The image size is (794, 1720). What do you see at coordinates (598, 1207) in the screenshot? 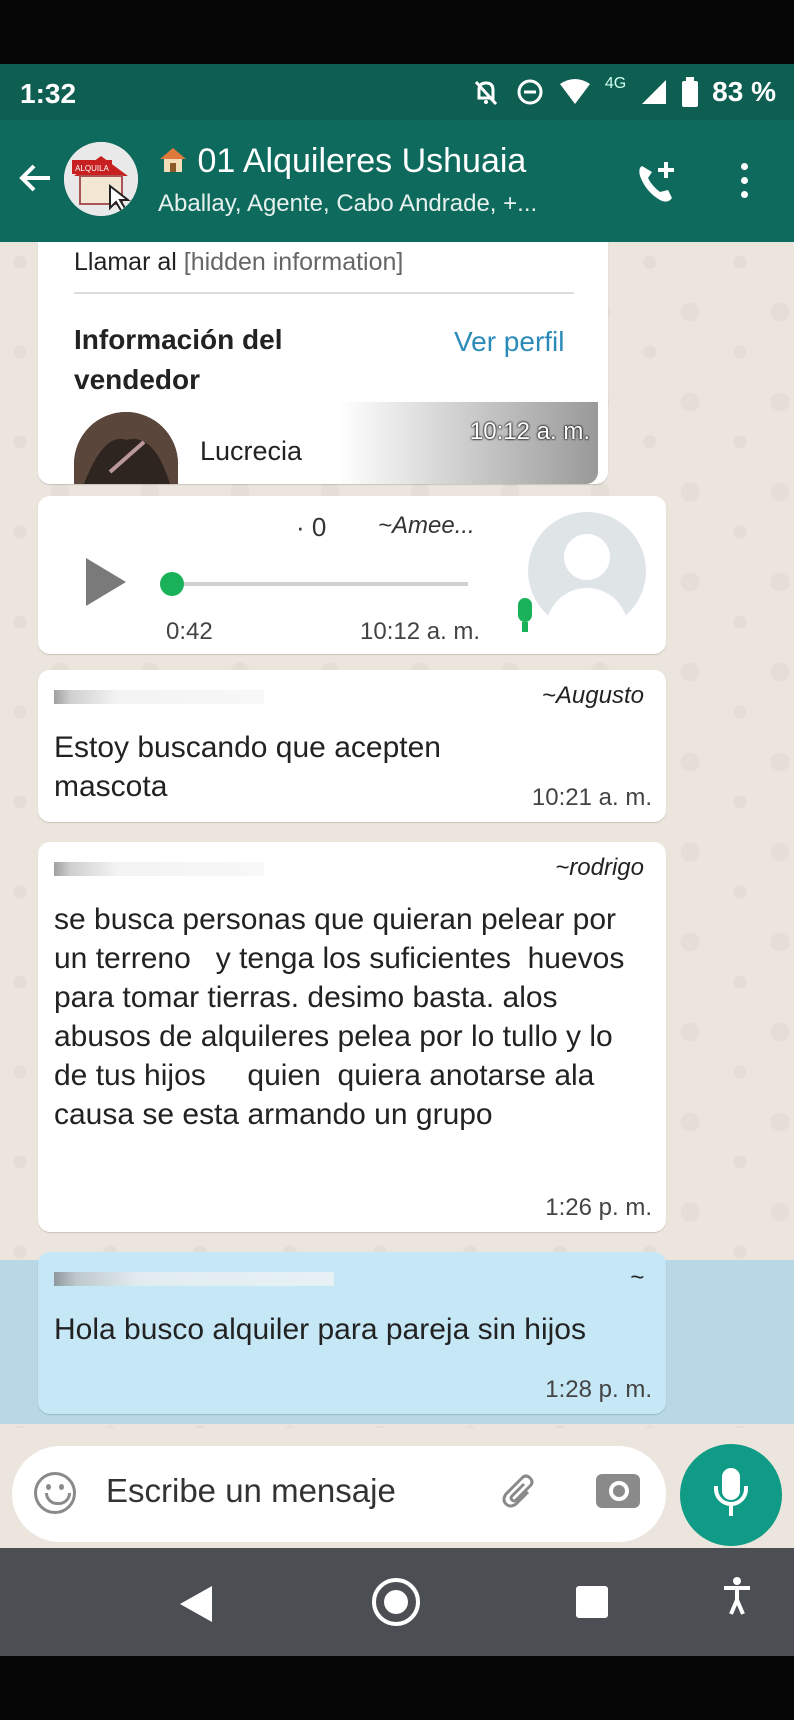
I see `message-time: 1:26 p. m.` at bounding box center [598, 1207].